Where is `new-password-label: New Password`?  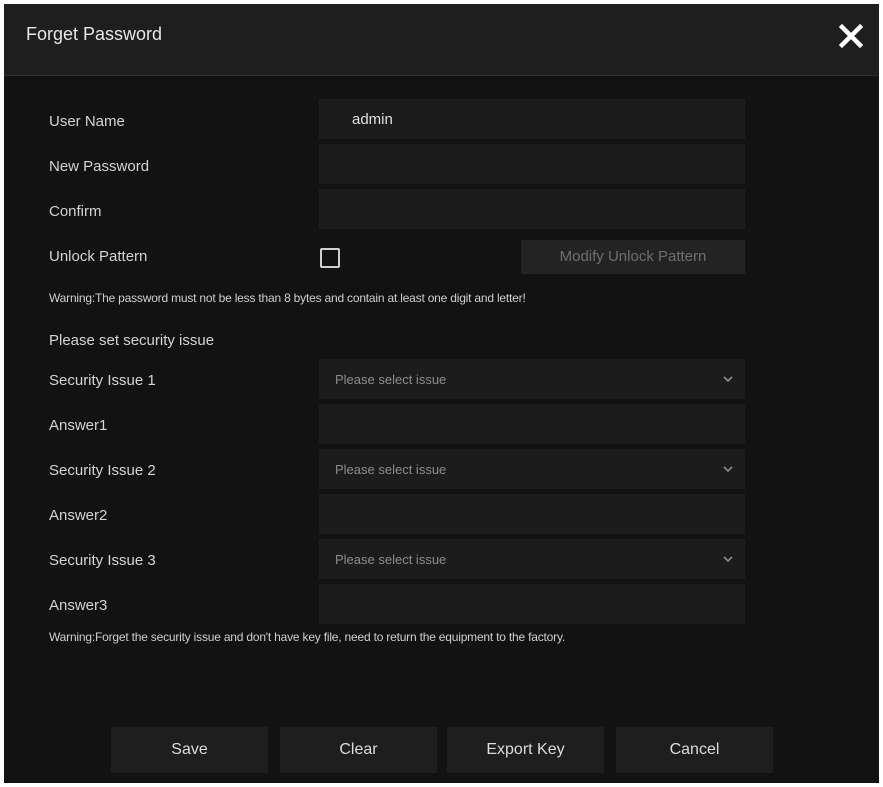
new-password-label: New Password is located at coordinates (99, 166).